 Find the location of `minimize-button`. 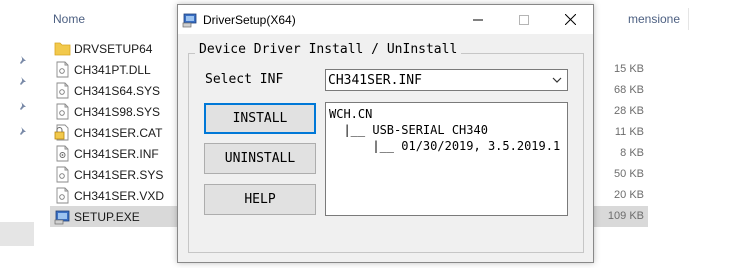

minimize-button is located at coordinates (478, 19).